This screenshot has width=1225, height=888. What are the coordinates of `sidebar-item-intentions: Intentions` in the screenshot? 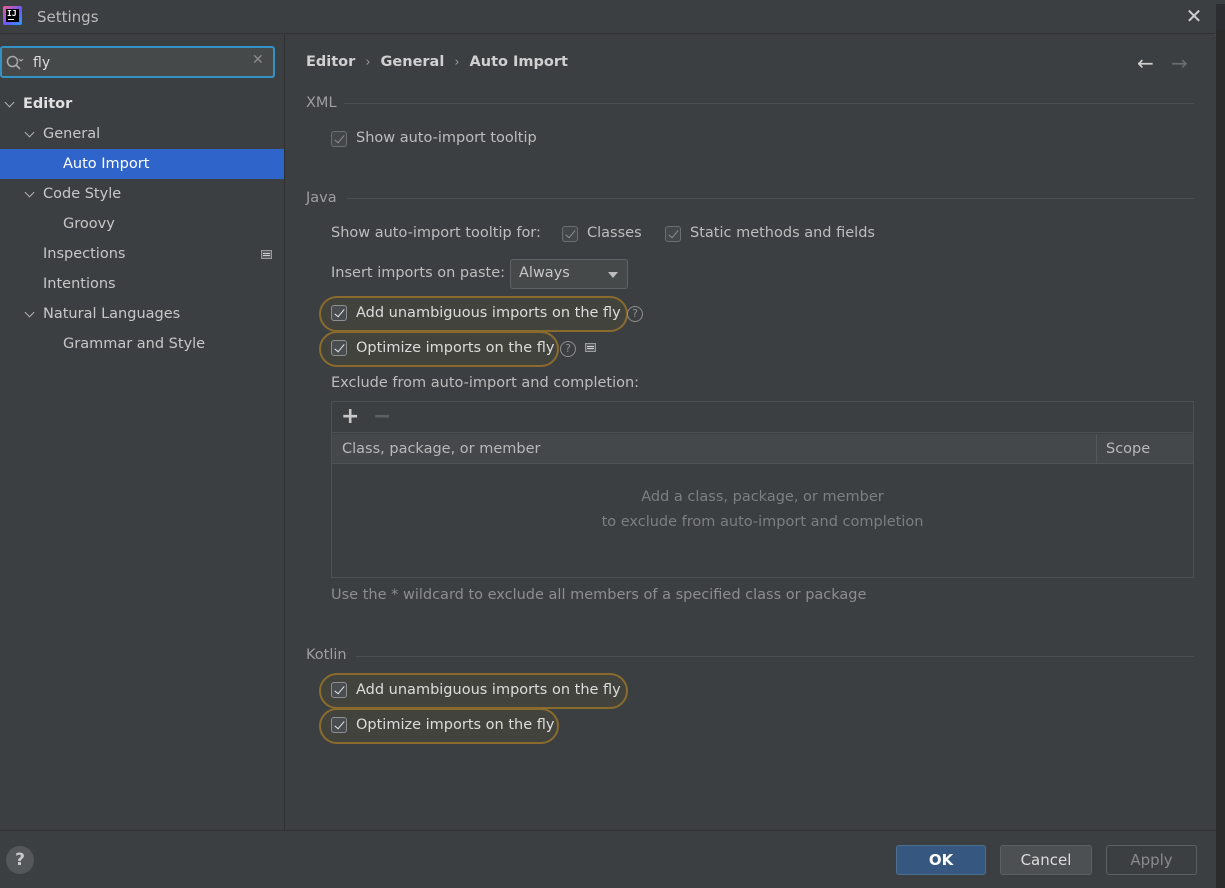 It's located at (142, 284).